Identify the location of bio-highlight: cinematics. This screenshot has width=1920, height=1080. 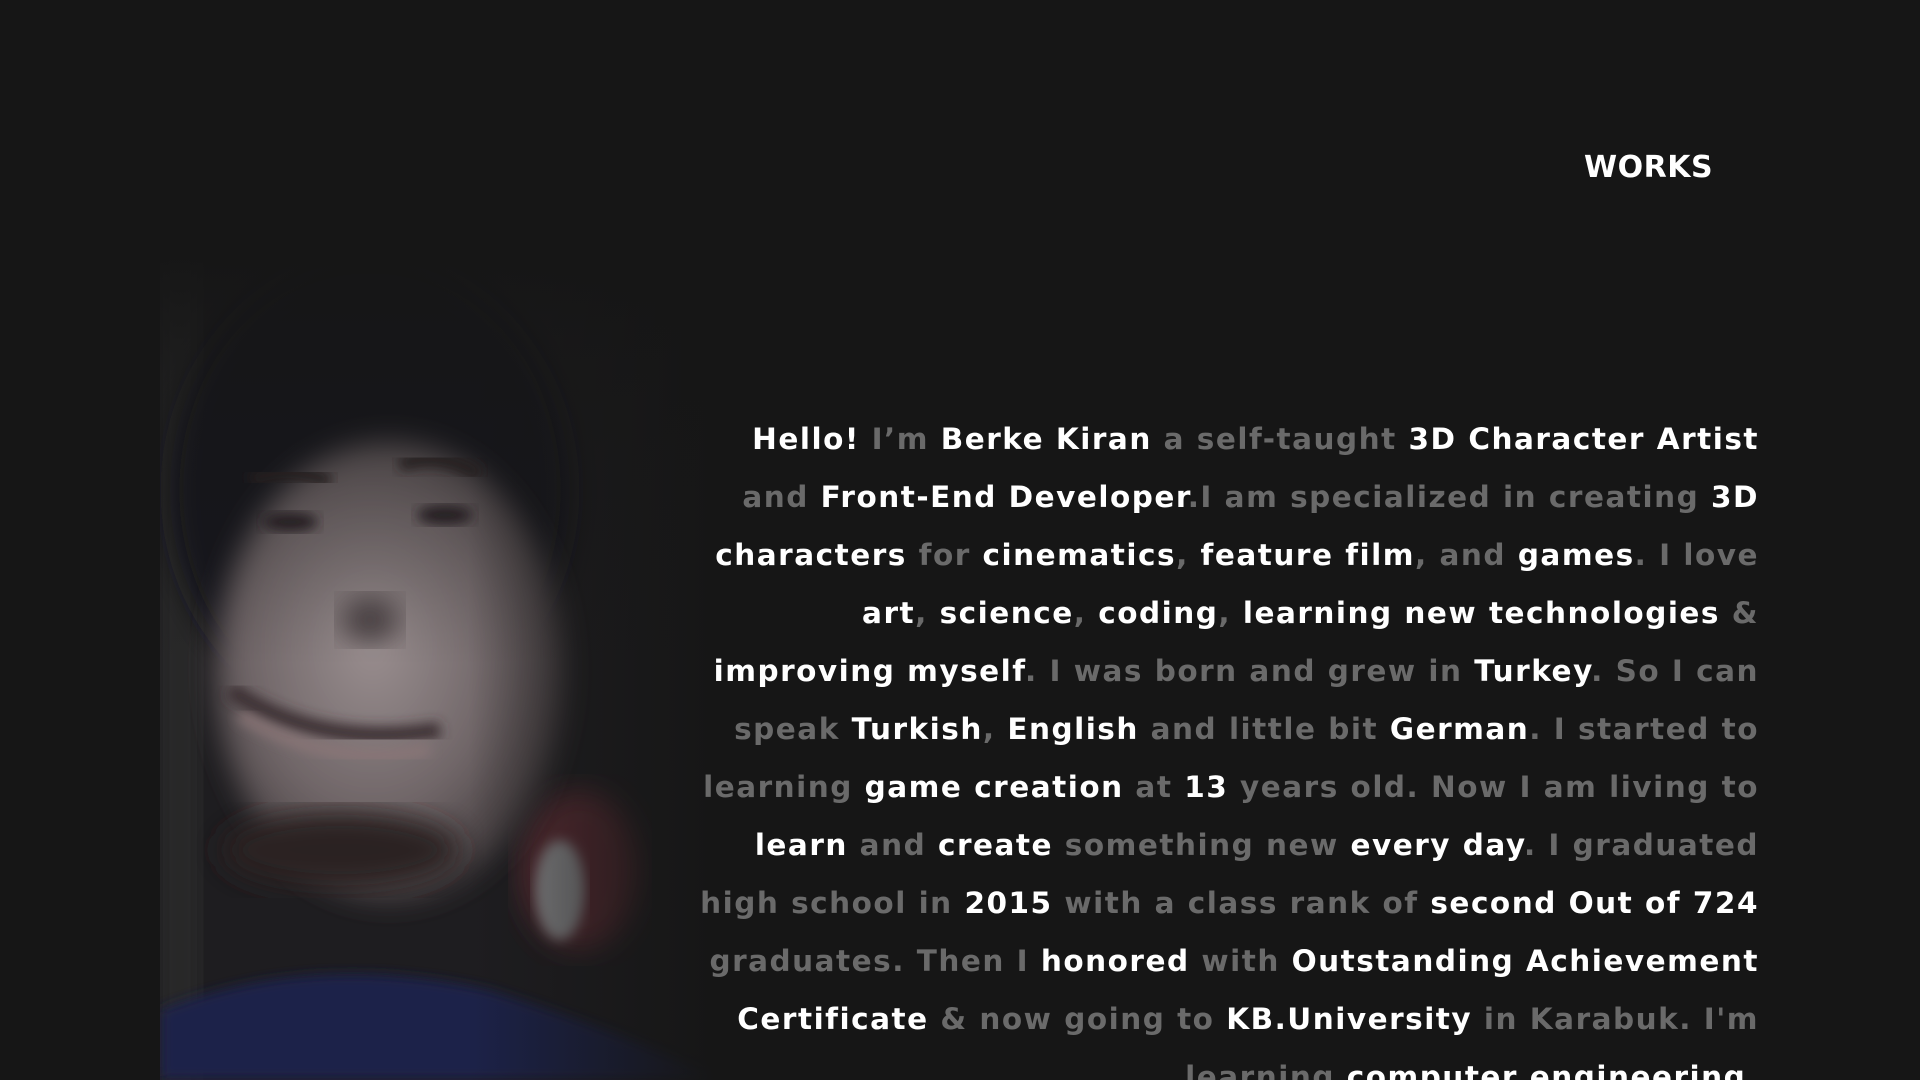
(1079, 555).